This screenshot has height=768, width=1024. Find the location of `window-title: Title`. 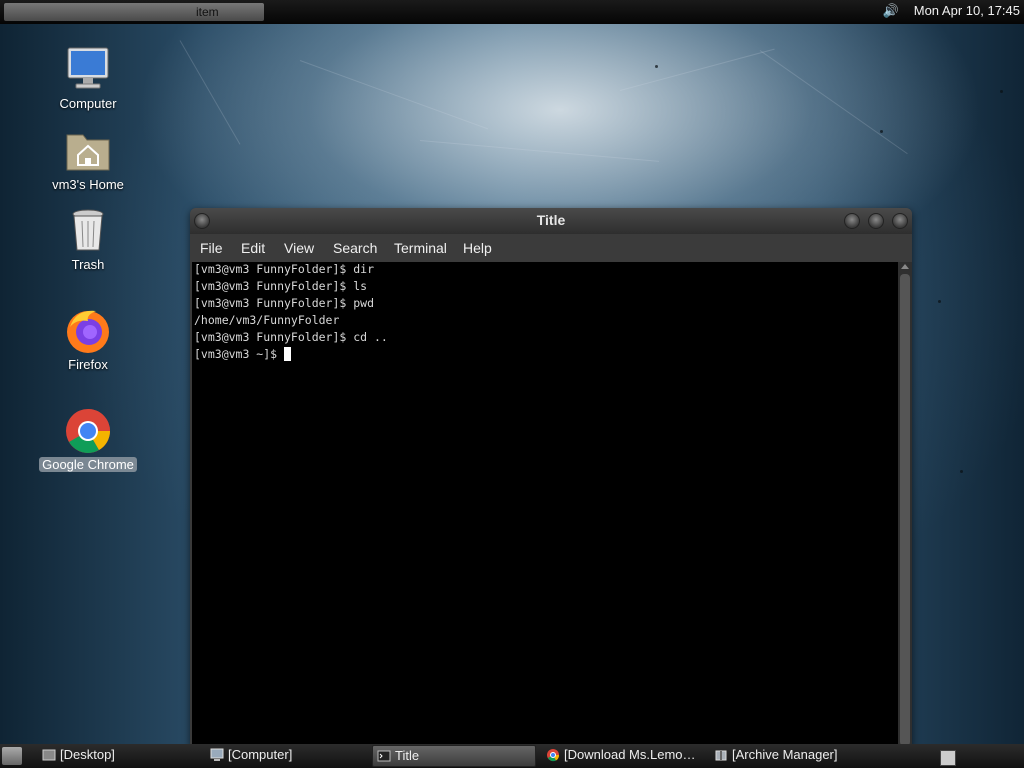

window-title: Title is located at coordinates (551, 220).